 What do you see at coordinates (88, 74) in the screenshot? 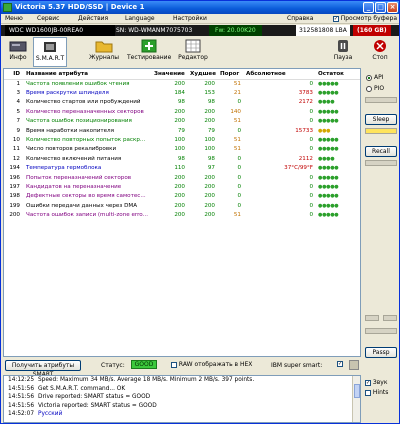
I see `col-name: Название атрибута` at bounding box center [88, 74].